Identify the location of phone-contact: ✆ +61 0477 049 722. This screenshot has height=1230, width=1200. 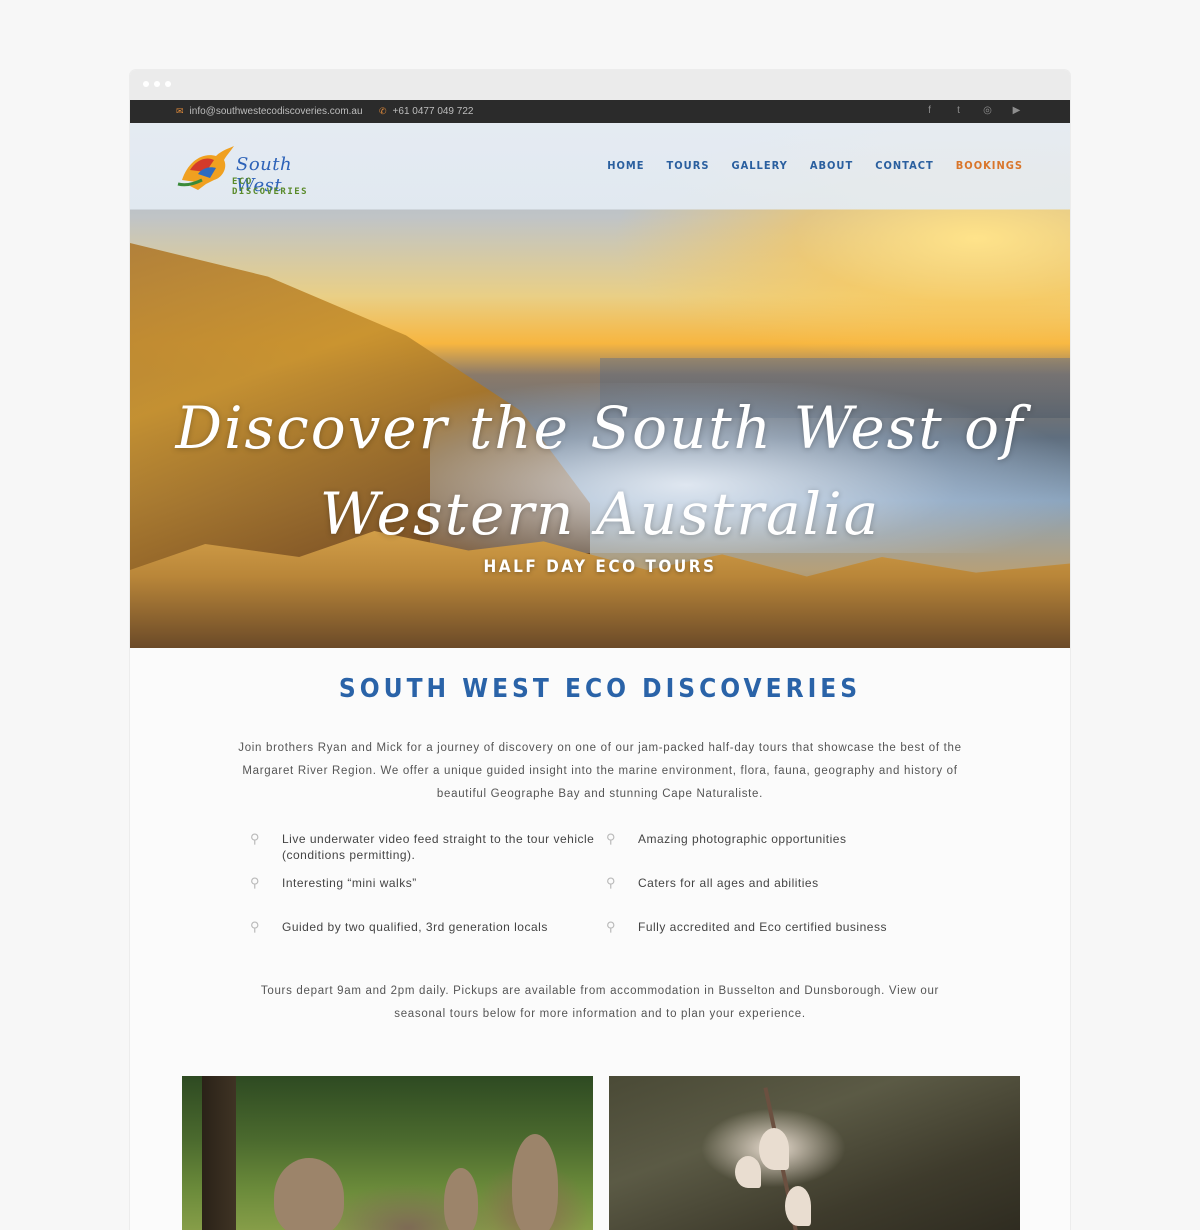
(426, 111).